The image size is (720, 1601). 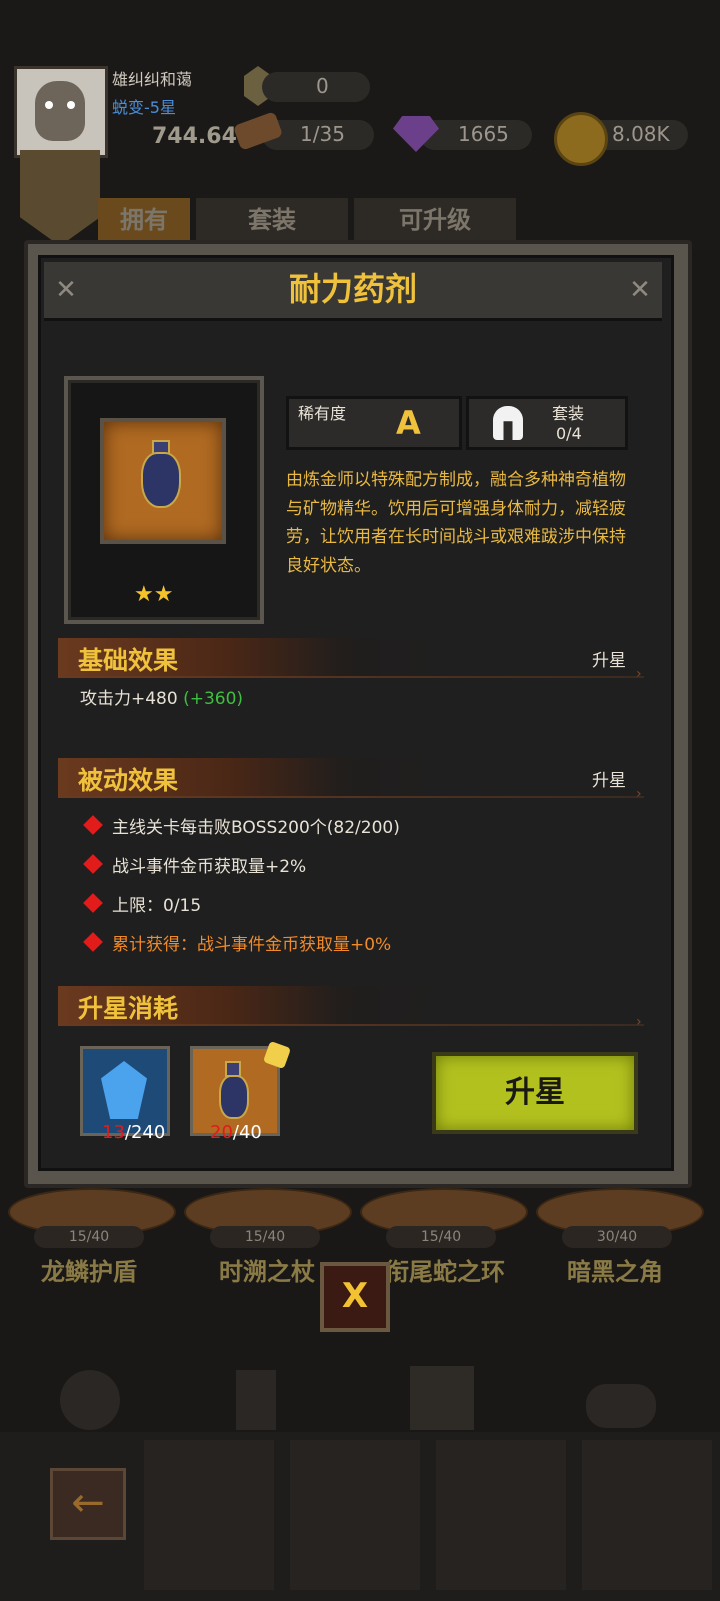 I want to click on set-value: 0/4, so click(x=569, y=433).